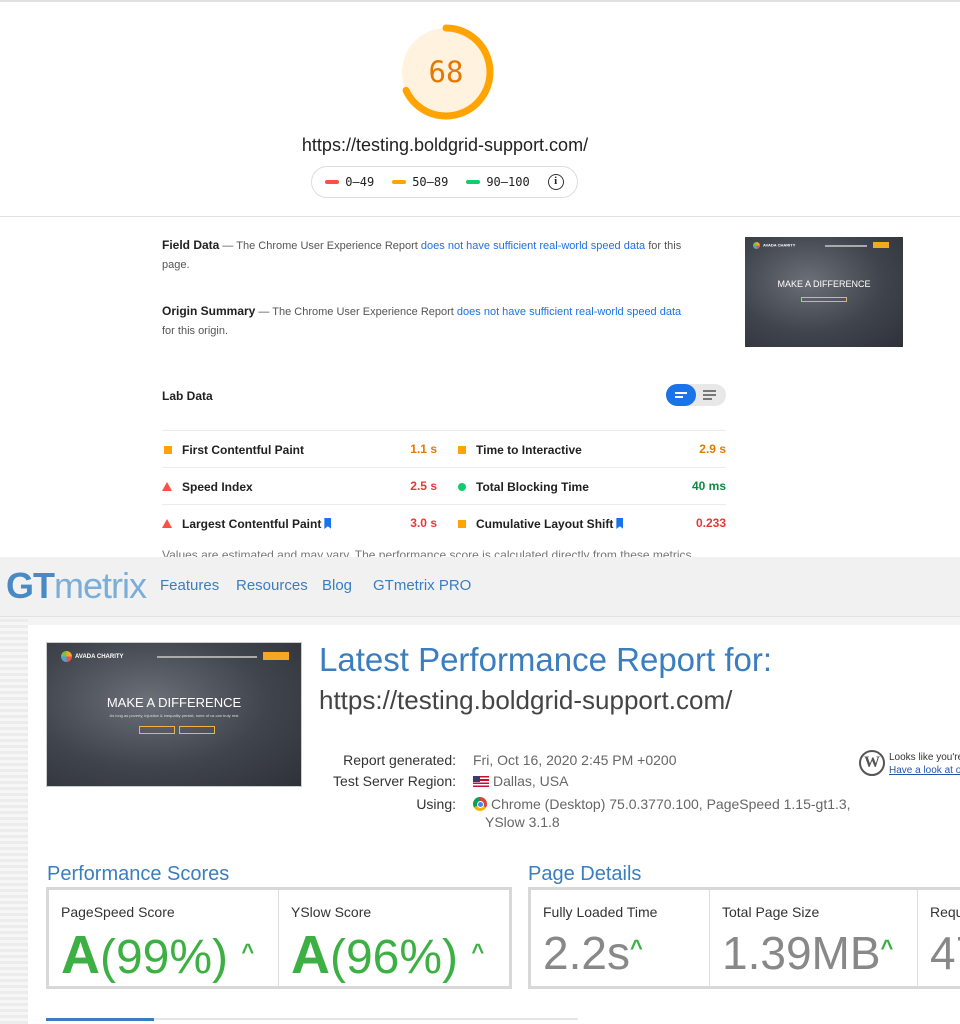  Describe the element at coordinates (520, 449) in the screenshot. I see `metric-time-to-interactive: Time to Interactive` at that location.